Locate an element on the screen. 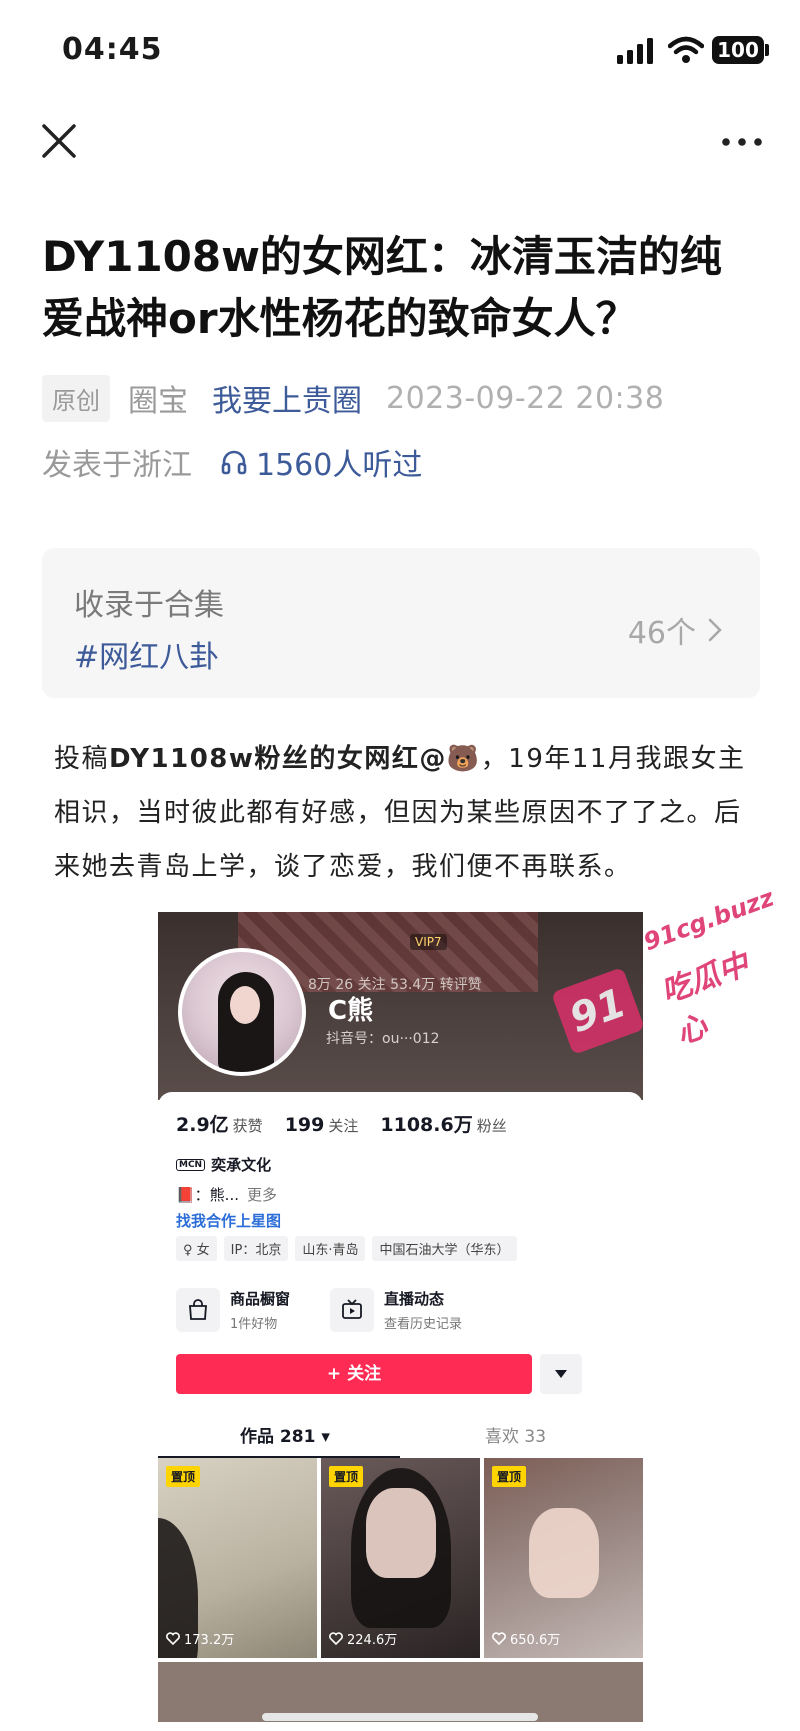  publish-date: 2023-09-22 20:38 is located at coordinates (525, 398).